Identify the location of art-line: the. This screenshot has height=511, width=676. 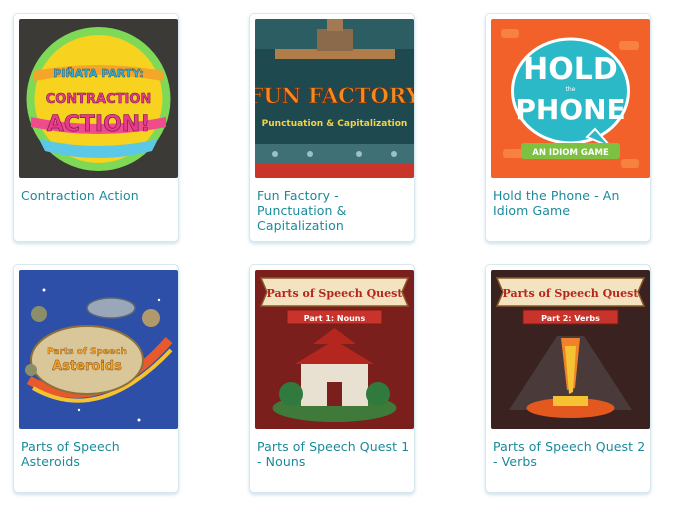
(571, 89).